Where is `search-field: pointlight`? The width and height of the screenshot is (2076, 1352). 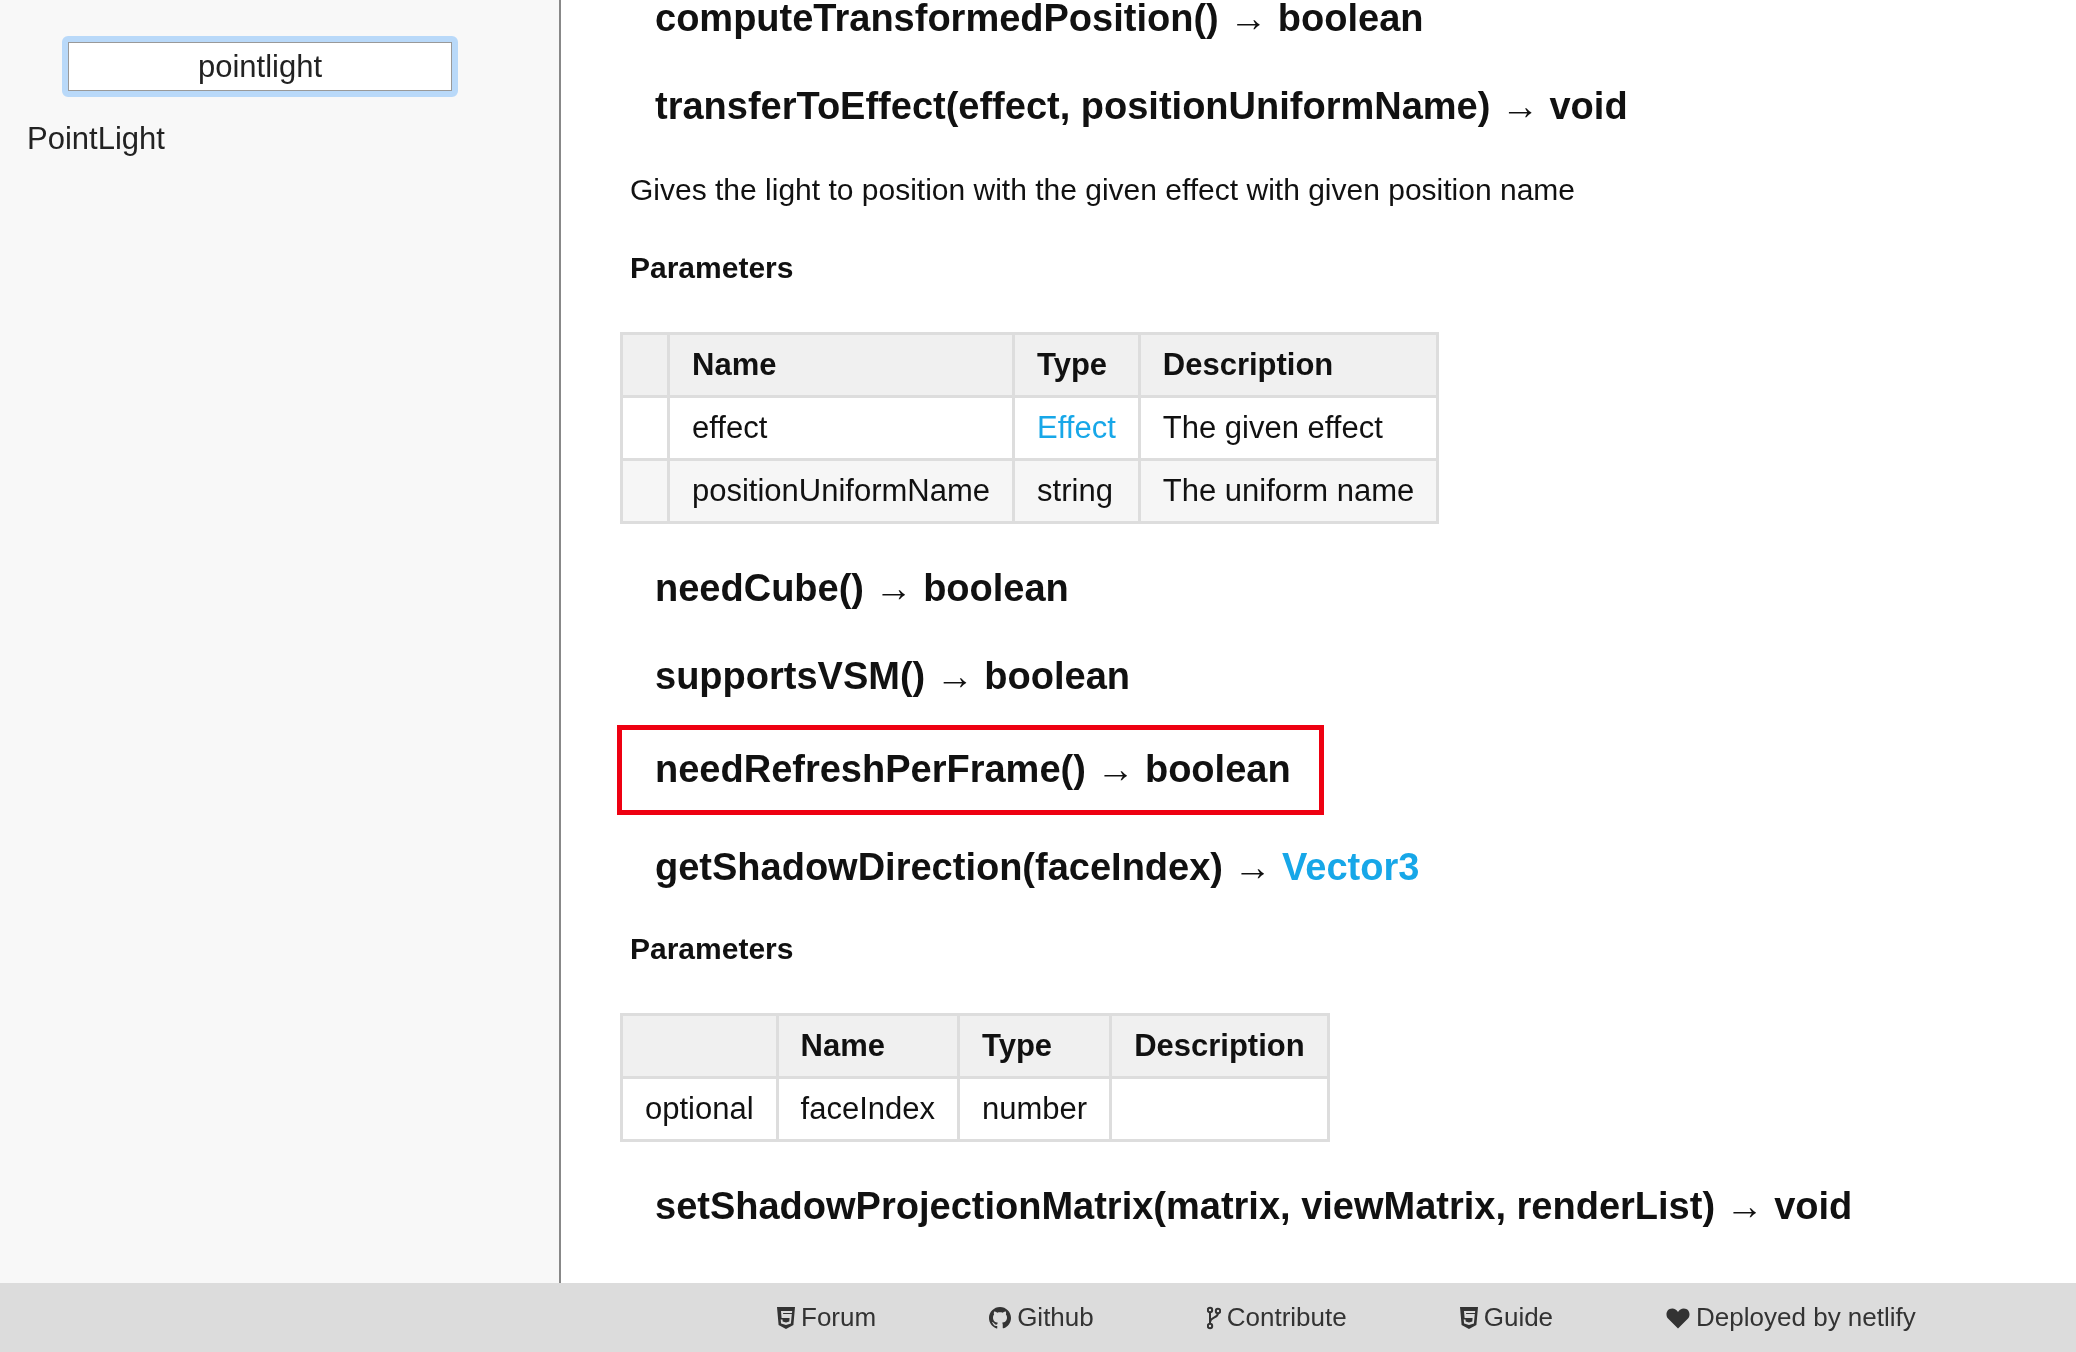 search-field: pointlight is located at coordinates (260, 66).